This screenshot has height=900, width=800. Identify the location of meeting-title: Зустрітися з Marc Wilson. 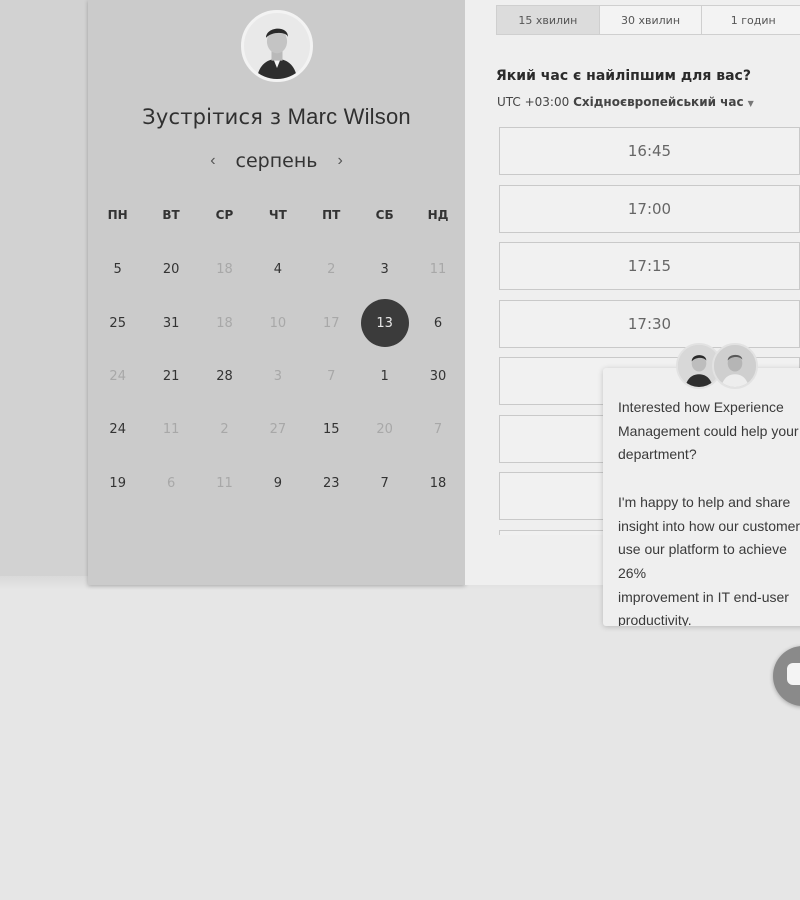
(276, 117).